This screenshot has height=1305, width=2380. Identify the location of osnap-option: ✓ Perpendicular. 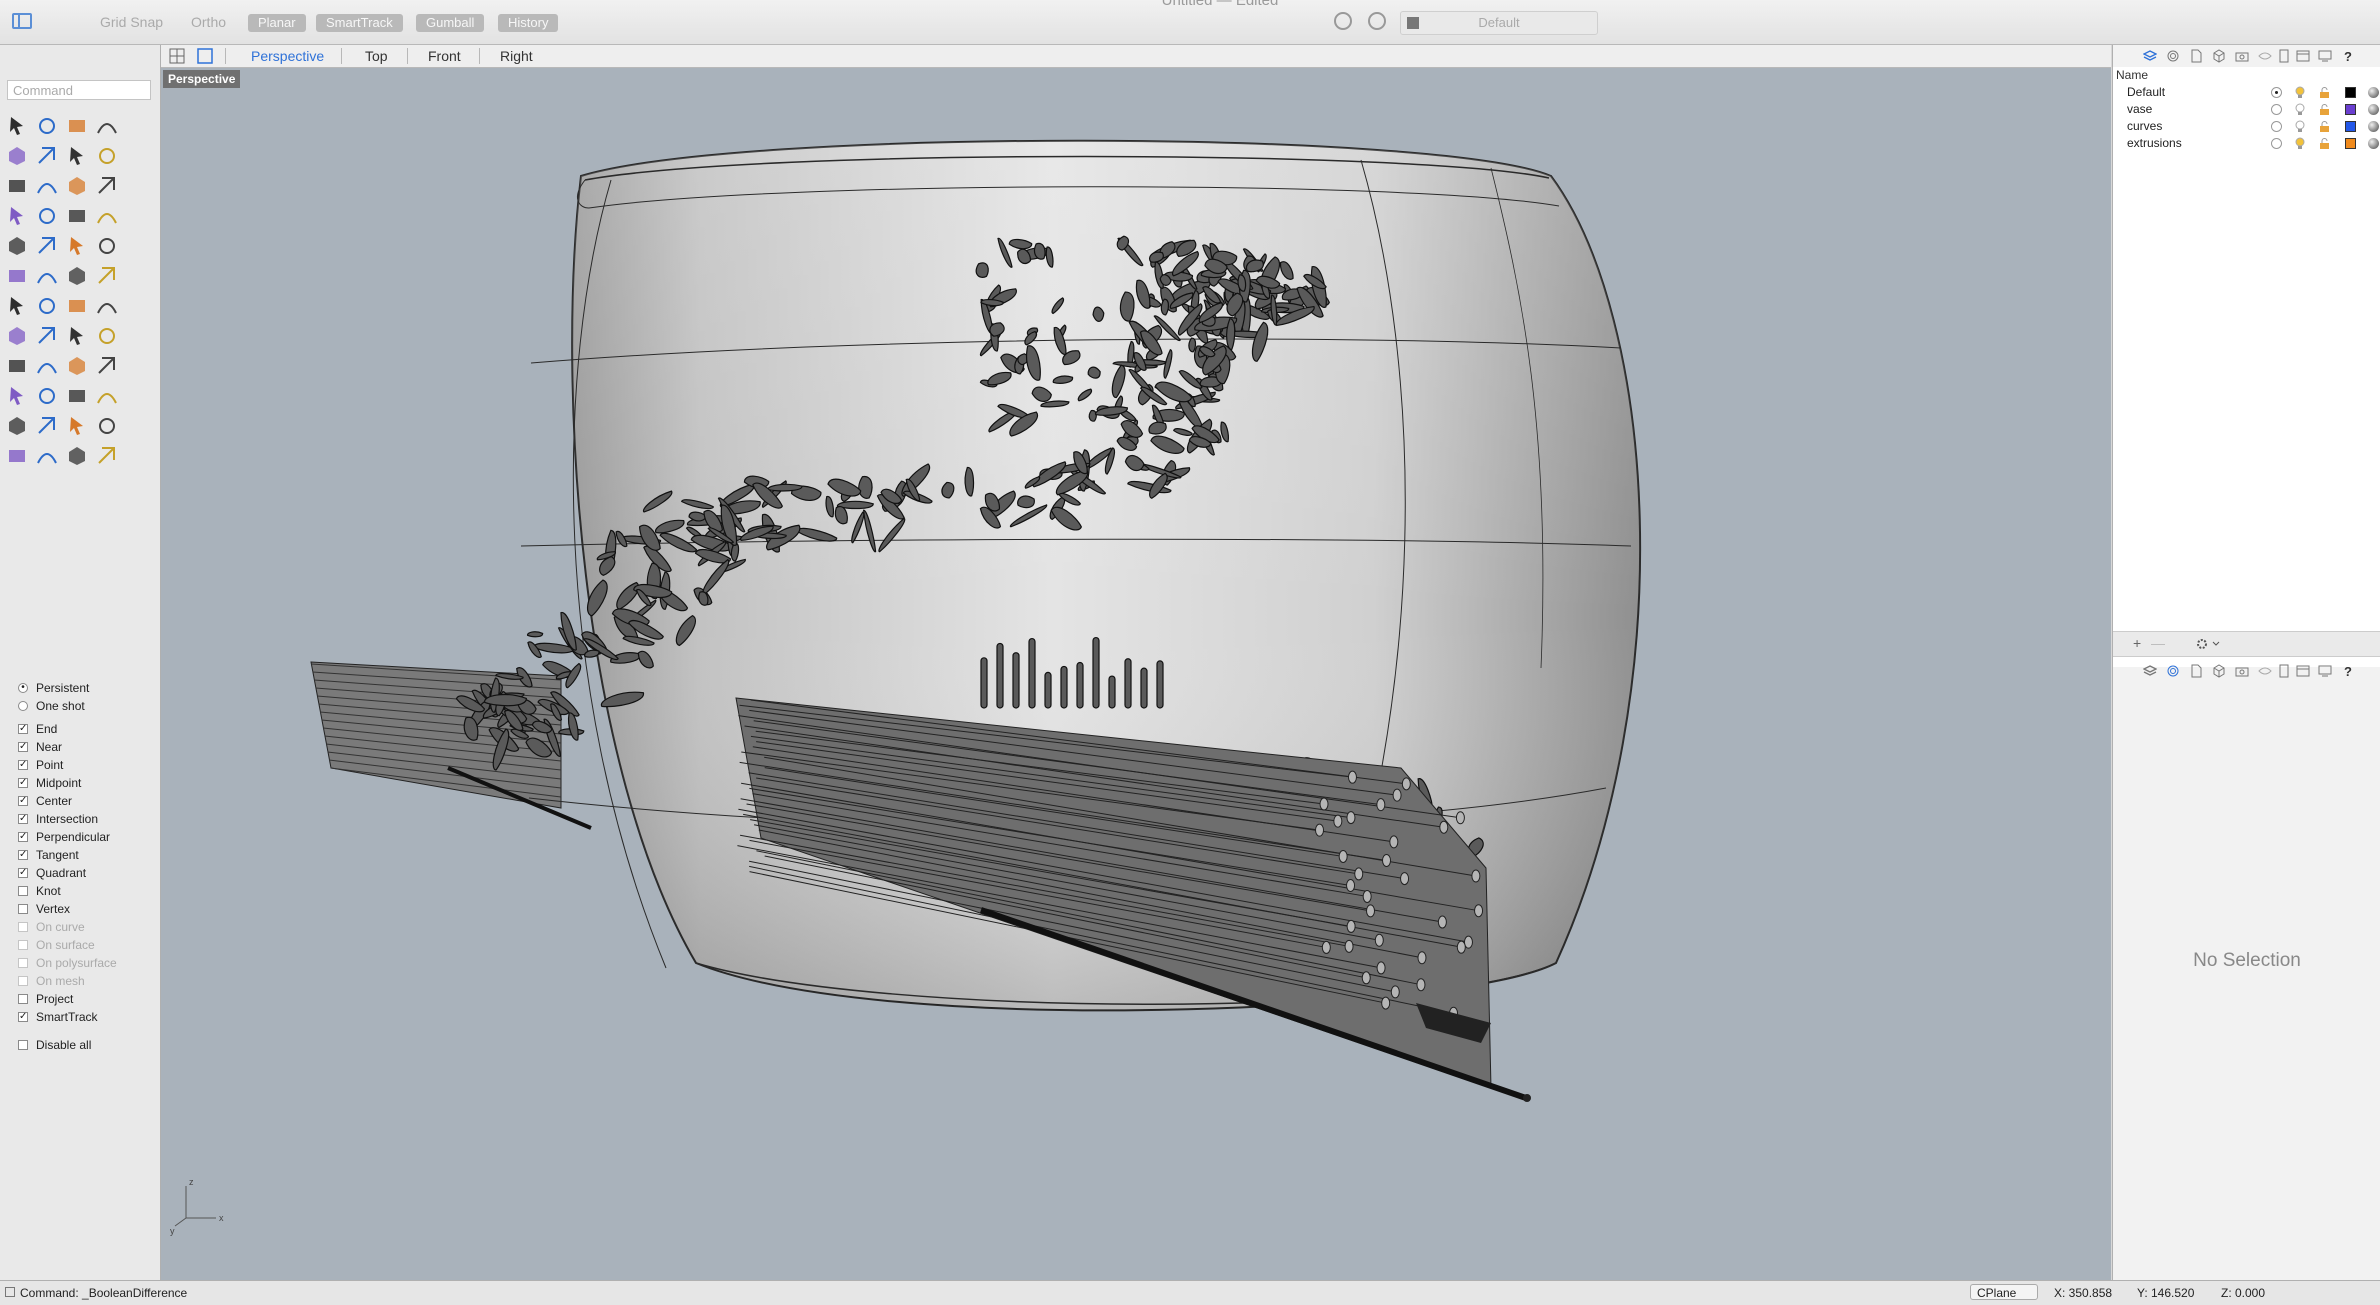
(88, 838).